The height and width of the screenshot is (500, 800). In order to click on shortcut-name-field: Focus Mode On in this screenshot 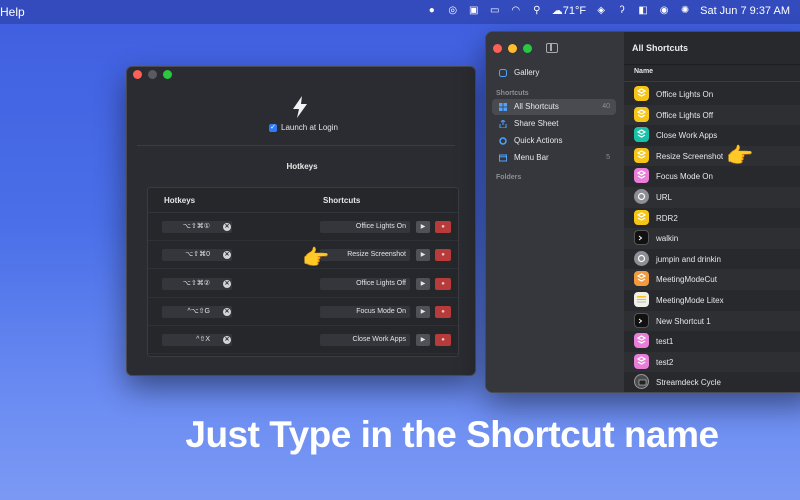, I will do `click(365, 311)`.